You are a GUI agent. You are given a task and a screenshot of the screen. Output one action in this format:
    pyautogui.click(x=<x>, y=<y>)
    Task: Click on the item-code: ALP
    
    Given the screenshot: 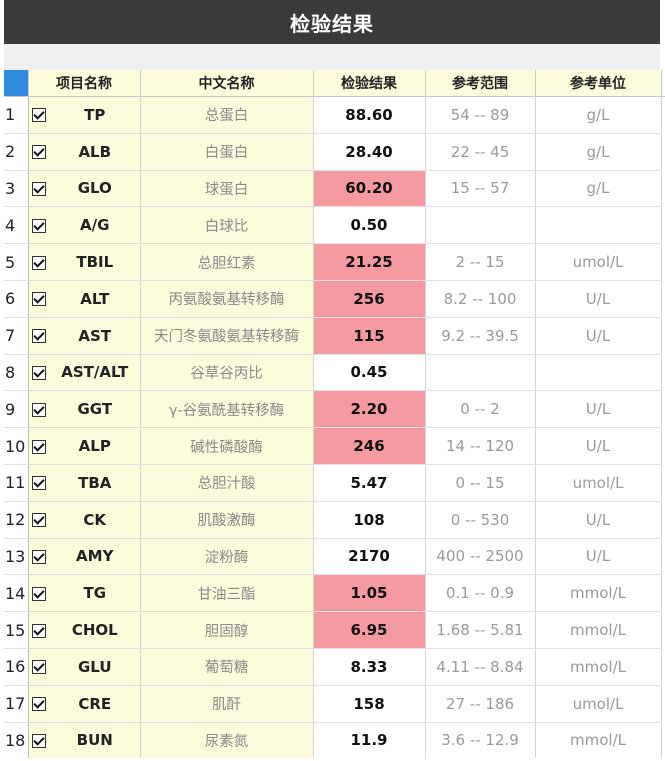 What is the action you would take?
    pyautogui.click(x=95, y=446)
    